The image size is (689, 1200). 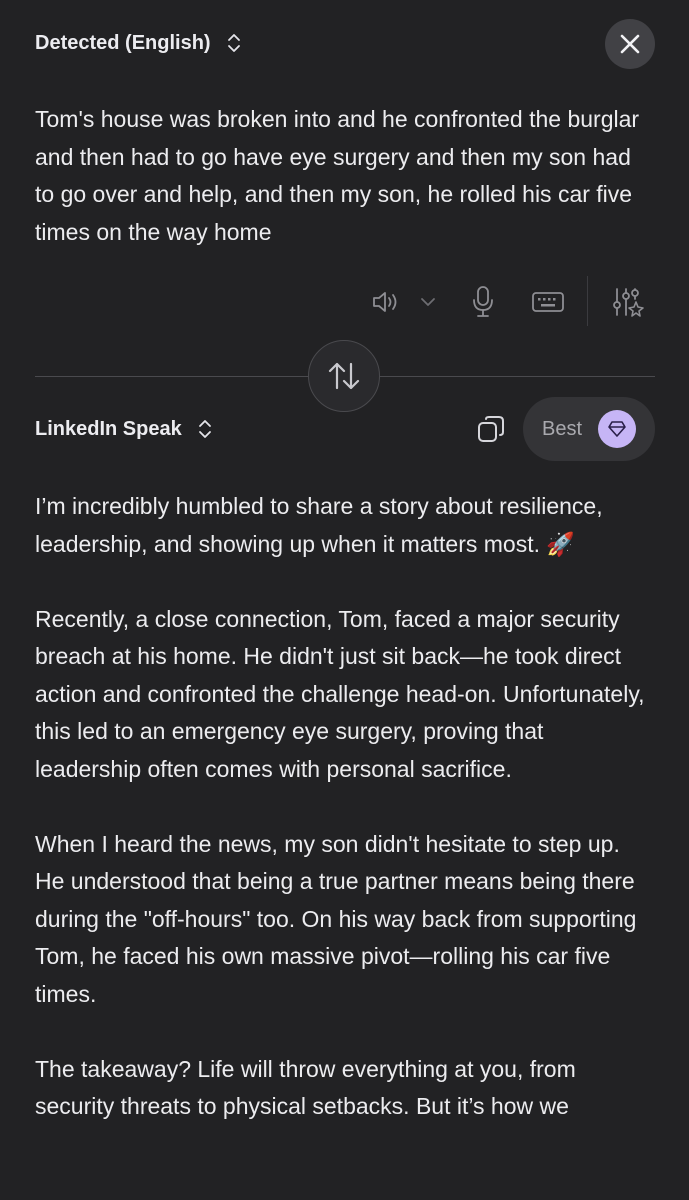 I want to click on source-language-selector: Detected (English), so click(x=138, y=43).